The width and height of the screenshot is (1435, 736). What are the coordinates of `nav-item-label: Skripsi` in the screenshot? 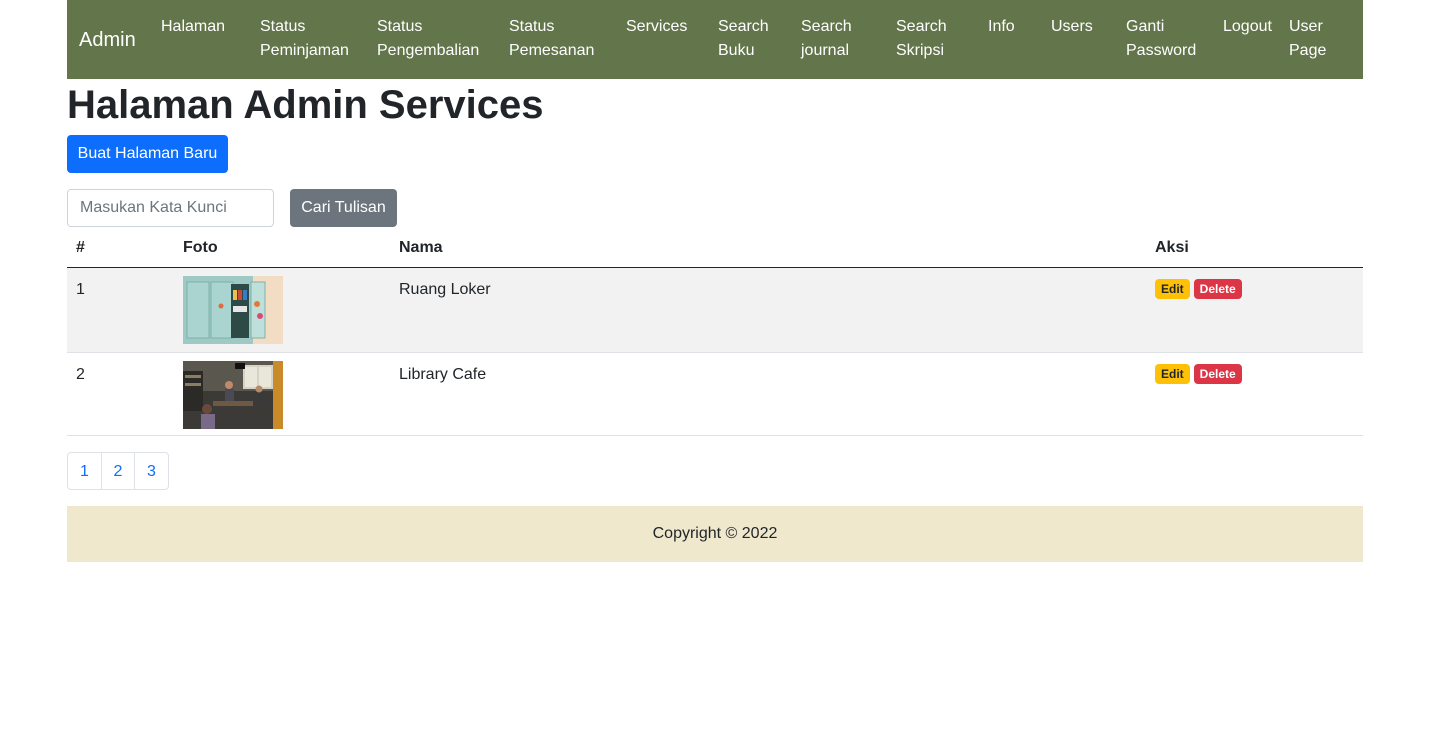 It's located at (920, 50).